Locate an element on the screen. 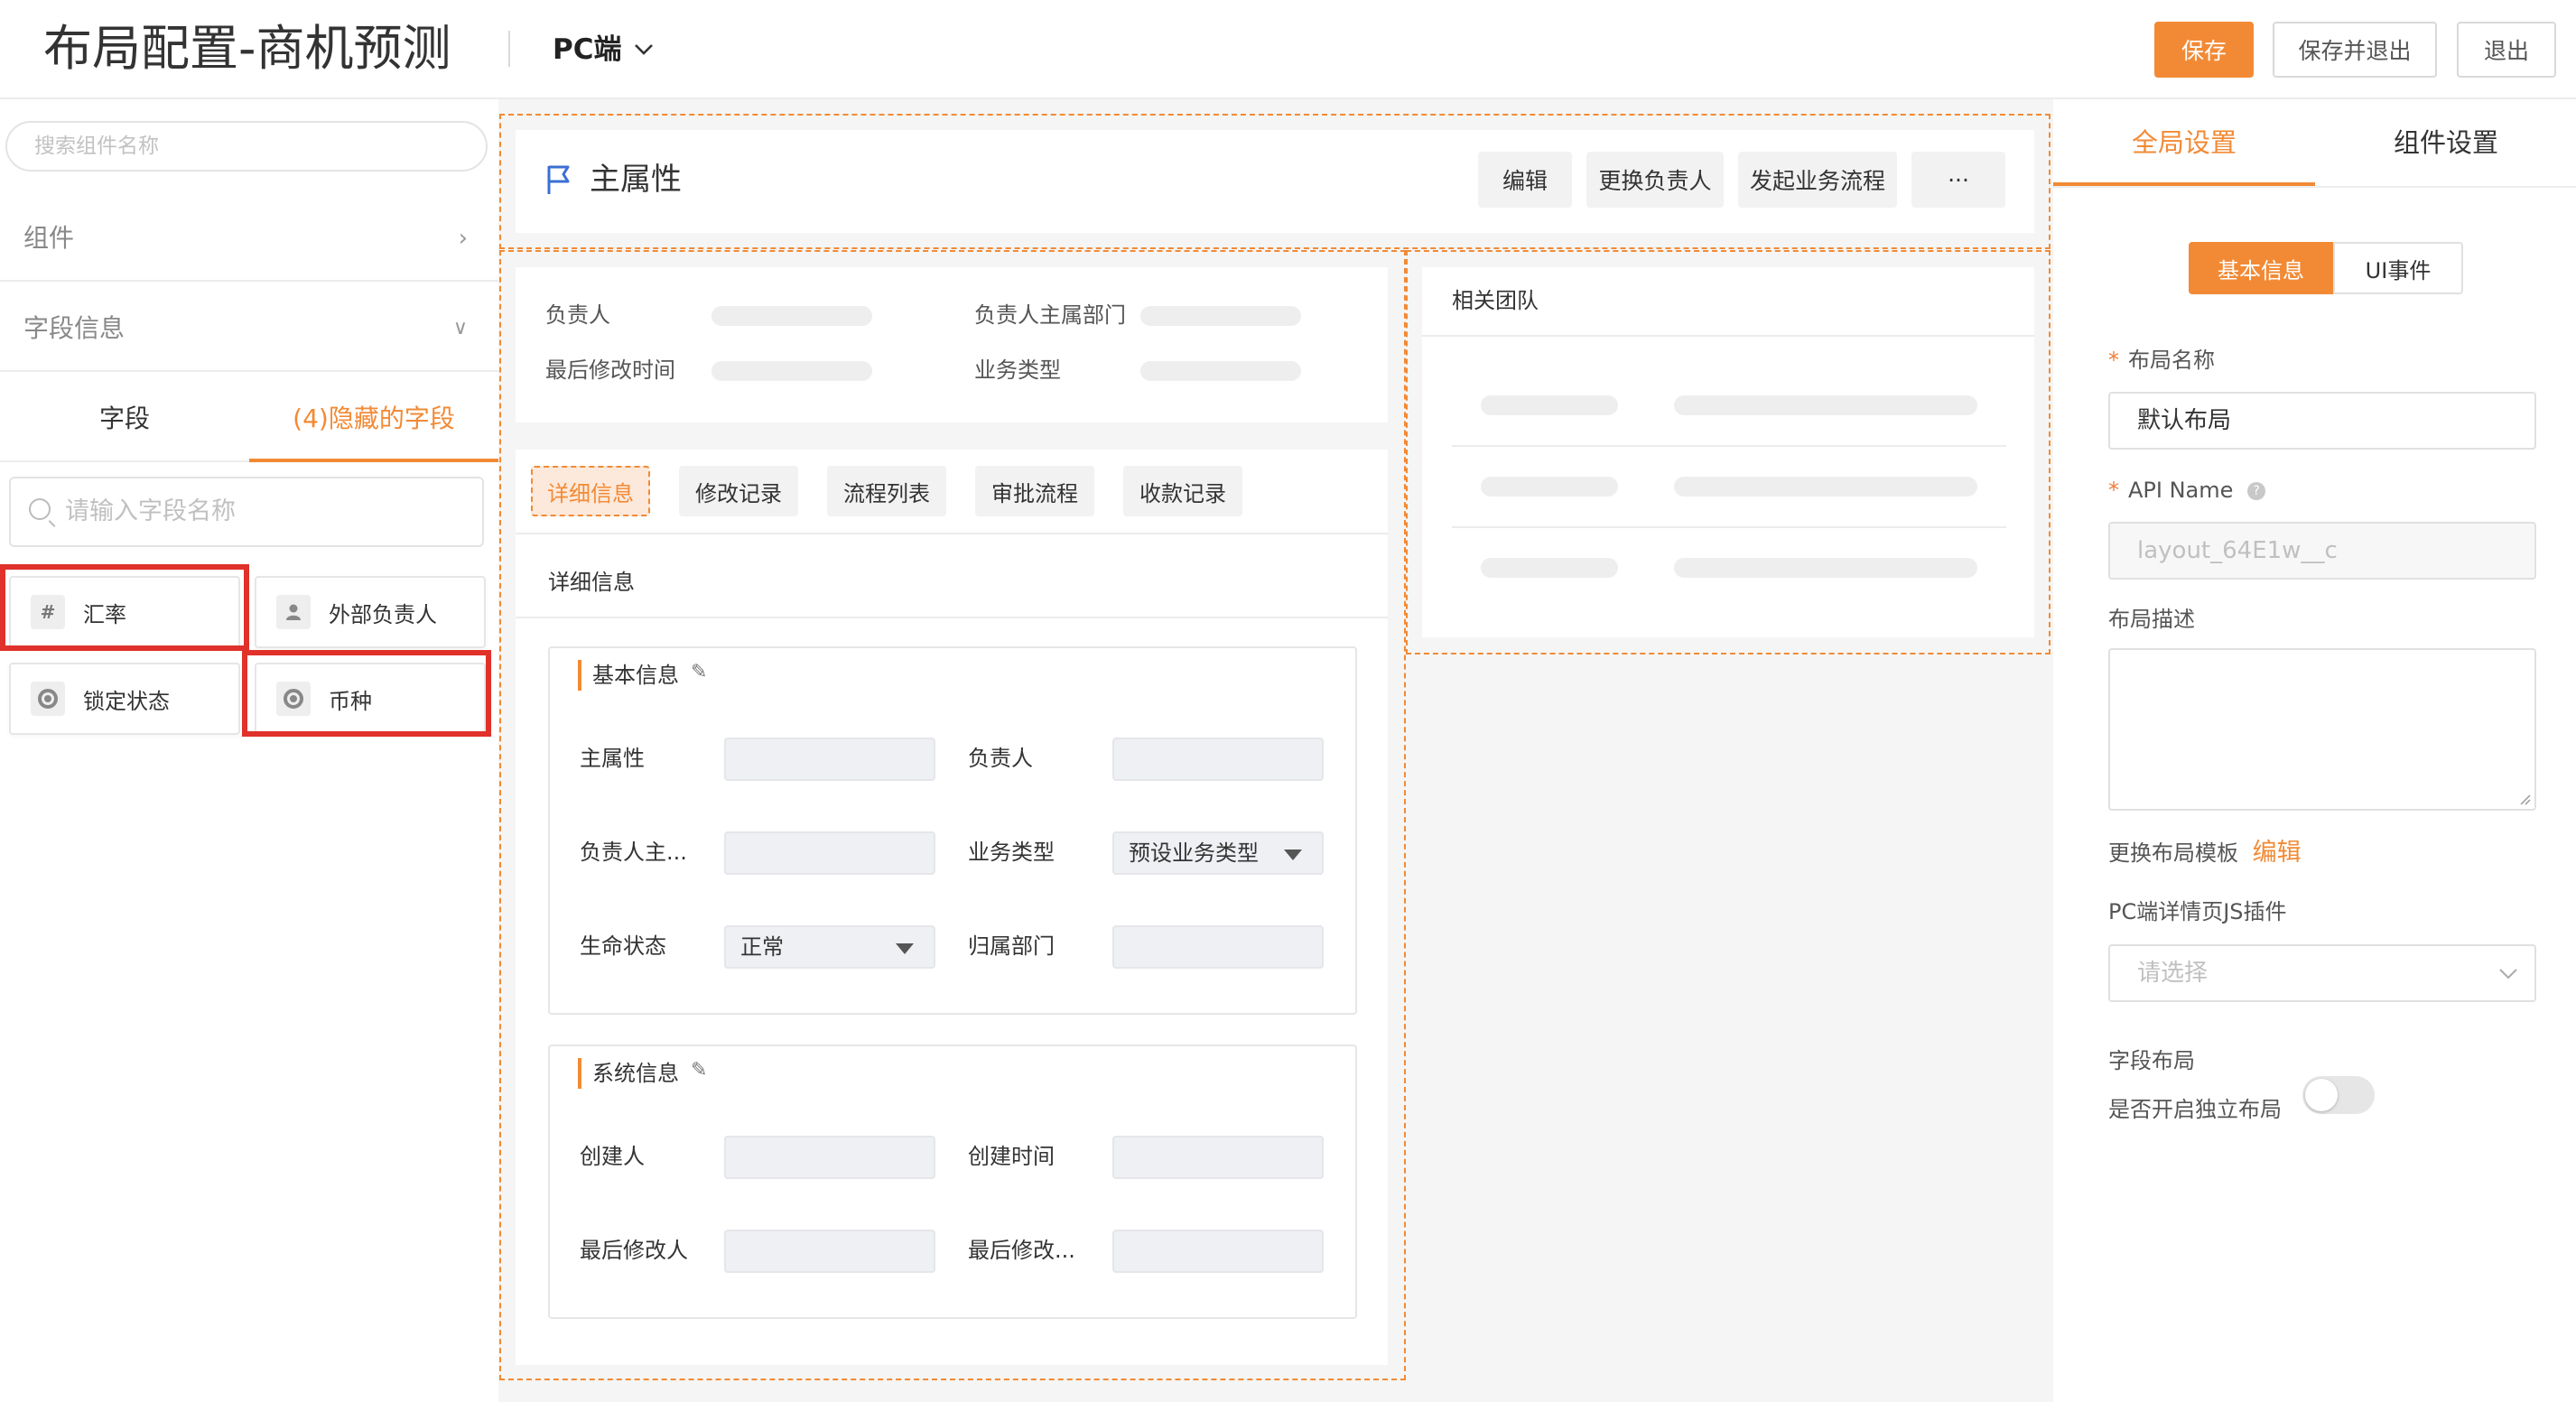 Image resolution: width=2576 pixels, height=1402 pixels. tab-fields: 字段 is located at coordinates (124, 419).